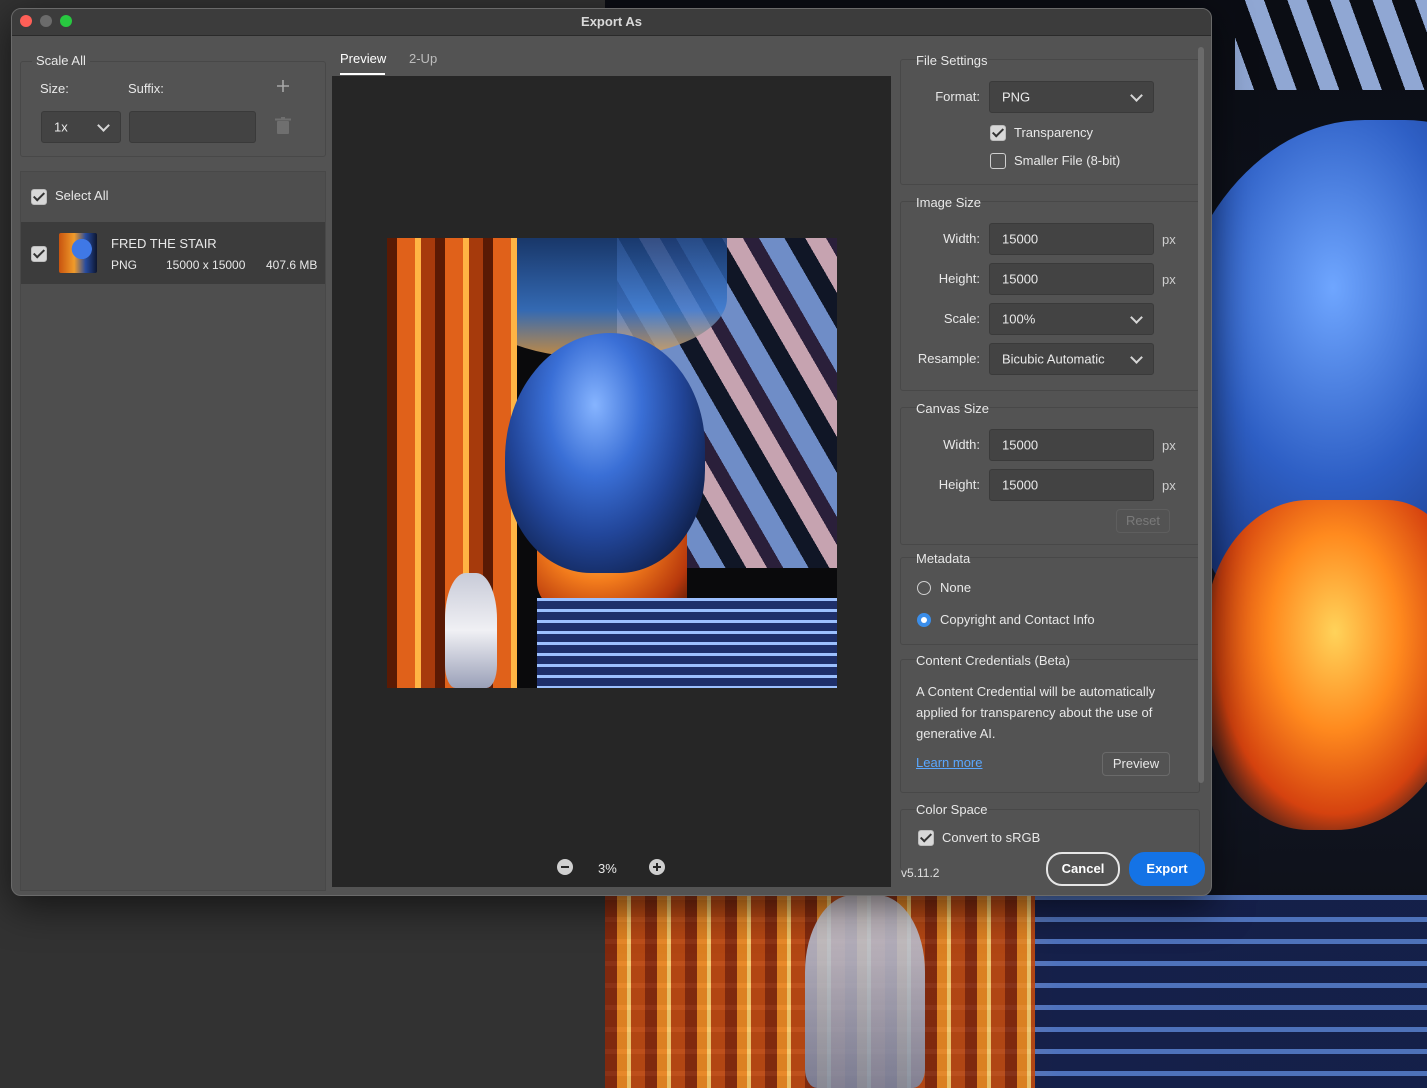 The width and height of the screenshot is (1427, 1088). I want to click on image-figure, so click(471, 630).